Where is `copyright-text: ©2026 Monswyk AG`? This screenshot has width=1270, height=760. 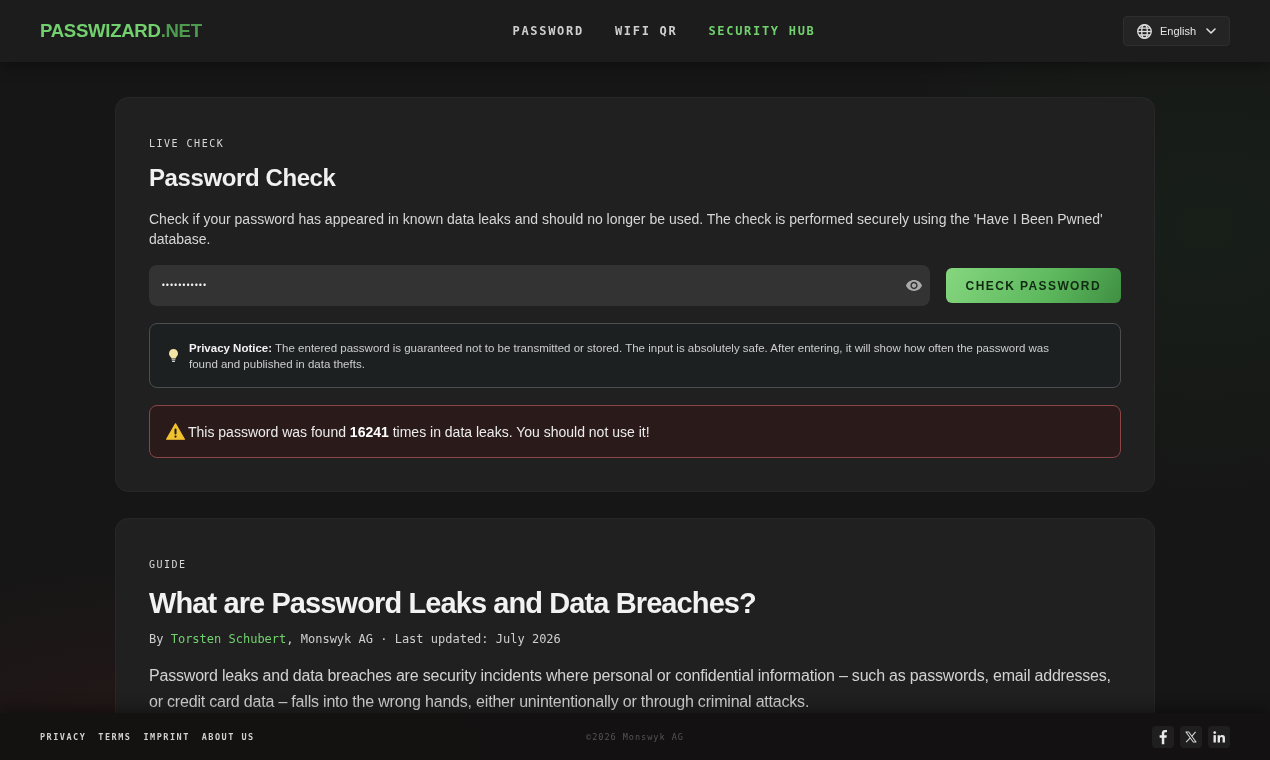 copyright-text: ©2026 Monswyk AG is located at coordinates (635, 736).